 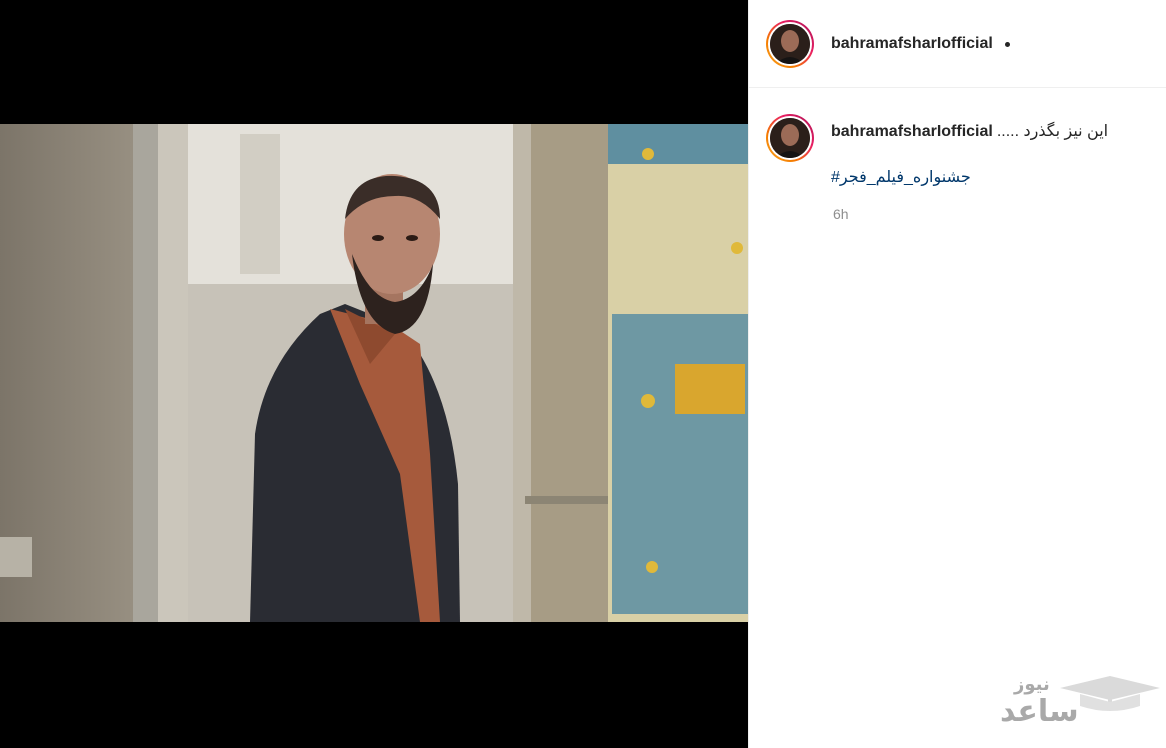 What do you see at coordinates (1007, 44) in the screenshot?
I see `separator-dot` at bounding box center [1007, 44].